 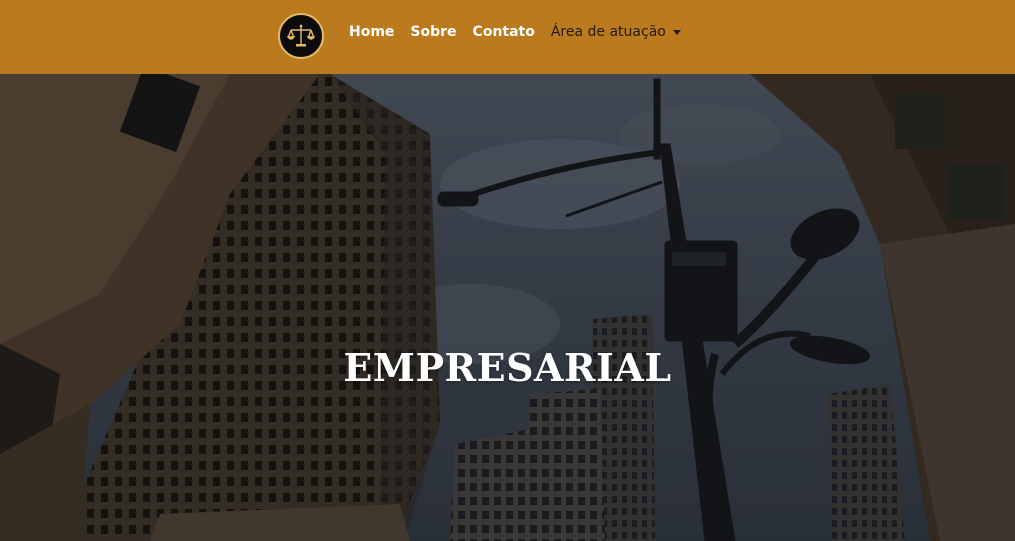 I want to click on scales-of-justice-icon, so click(x=301, y=35).